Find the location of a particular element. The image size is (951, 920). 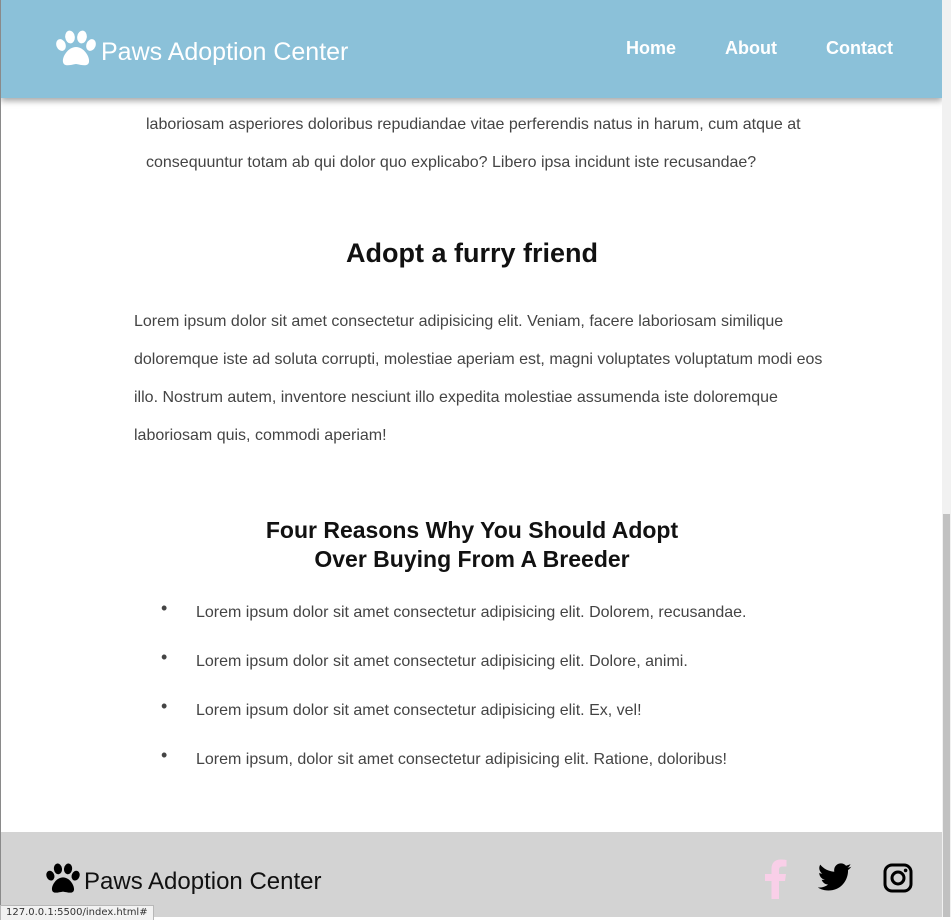

twitter-icon is located at coordinates (835, 877).